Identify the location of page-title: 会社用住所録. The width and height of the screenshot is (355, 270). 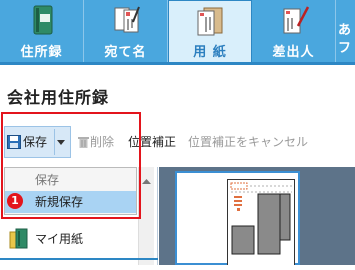
(58, 97).